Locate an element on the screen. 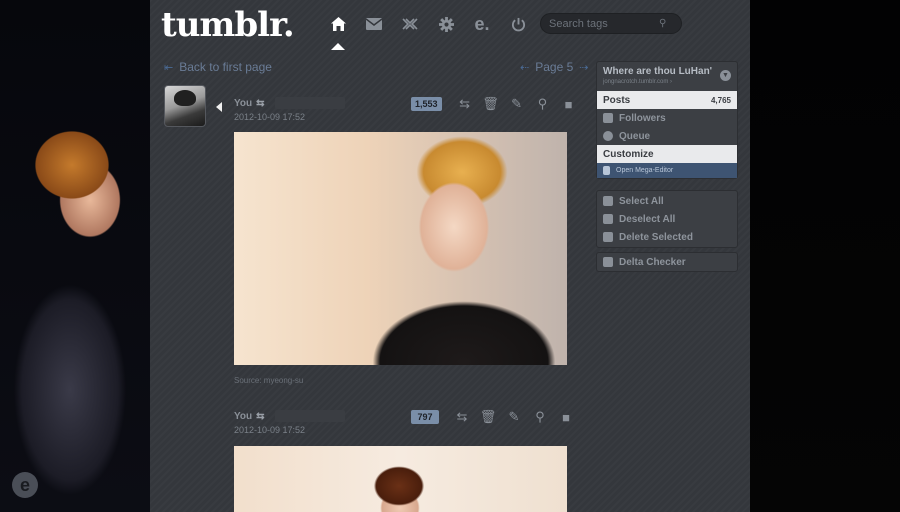 The height and width of the screenshot is (512, 900). blog-url: jongnacrotch.tumblr.com › is located at coordinates (667, 82).